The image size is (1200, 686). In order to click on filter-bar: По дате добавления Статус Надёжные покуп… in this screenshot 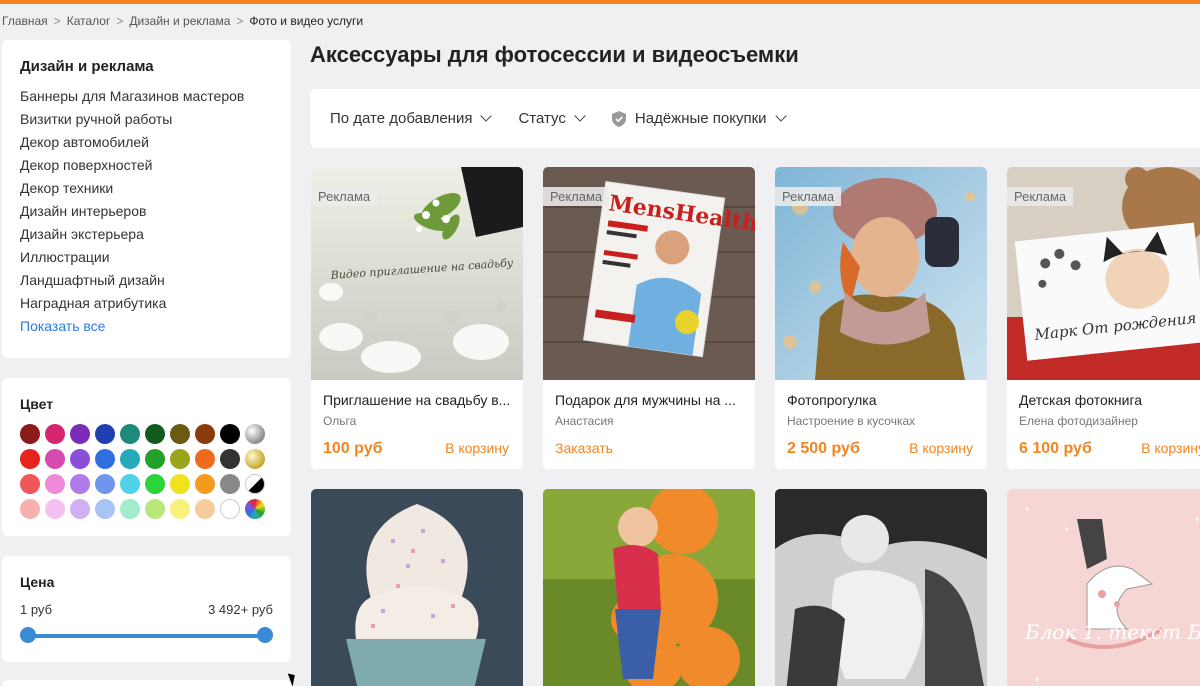, I will do `click(755, 118)`.